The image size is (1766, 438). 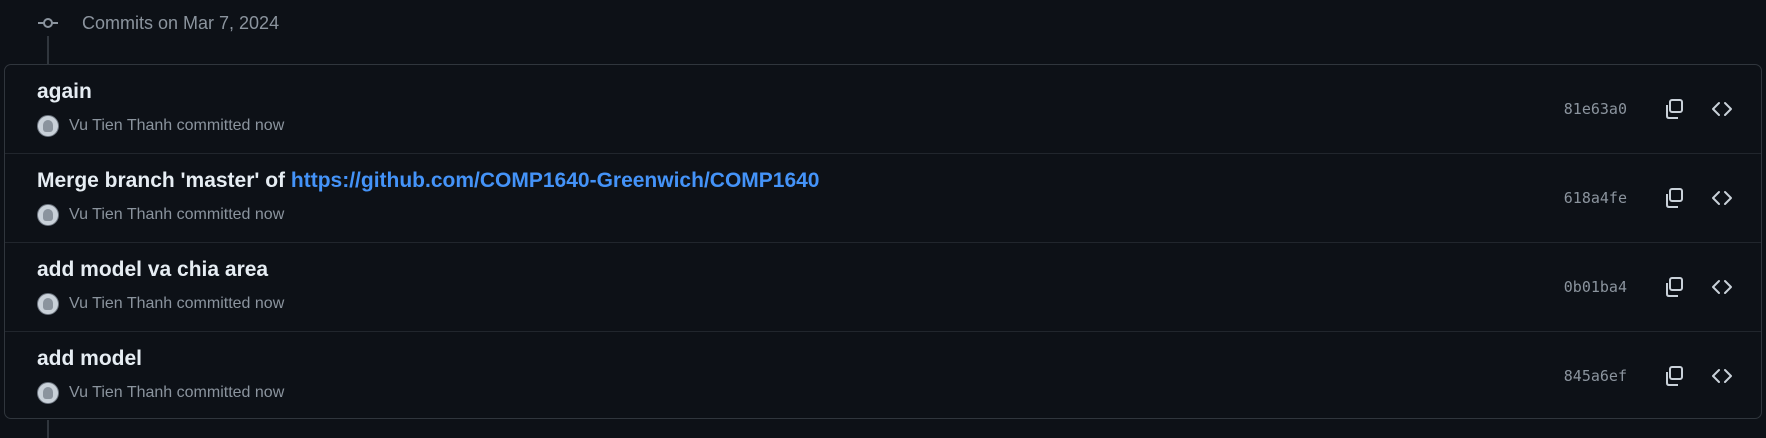 I want to click on commit-sha-link: 81e63a0, so click(x=1595, y=109).